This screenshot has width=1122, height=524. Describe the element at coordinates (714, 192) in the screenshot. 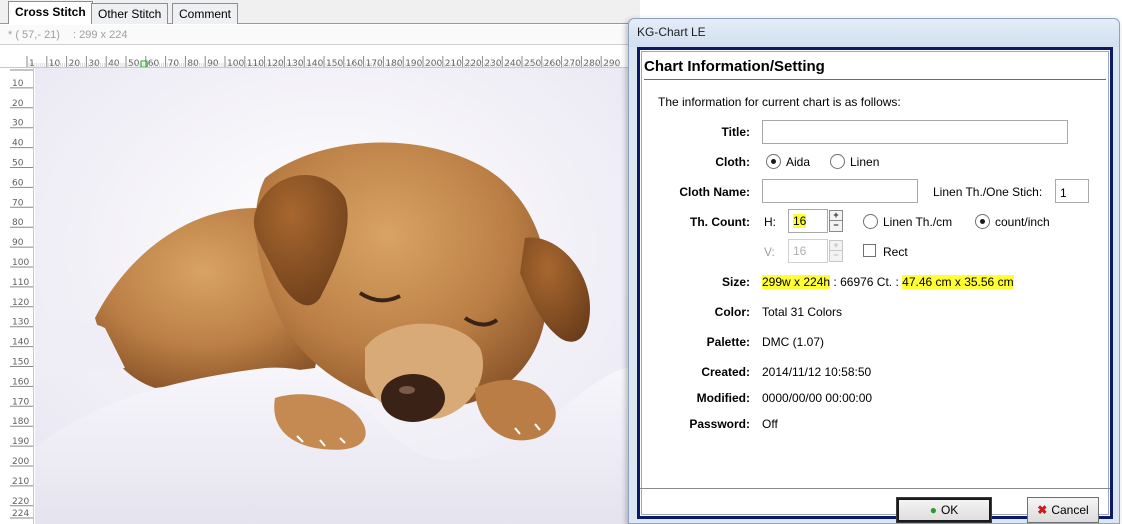

I see `cloth-name-label: Cloth Name:` at that location.